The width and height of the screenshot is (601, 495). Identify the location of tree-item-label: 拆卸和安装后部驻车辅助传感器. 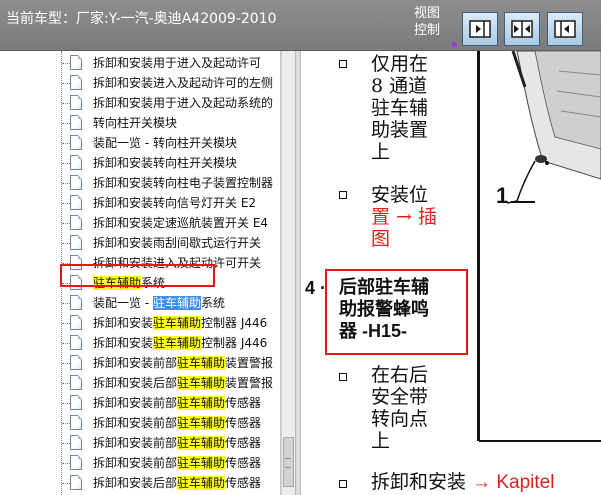
(177, 483).